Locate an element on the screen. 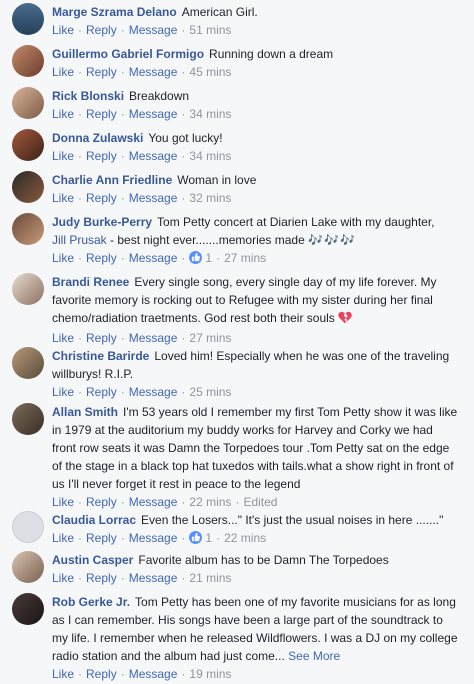  comment-author: Claudia Lorrac is located at coordinates (94, 520).